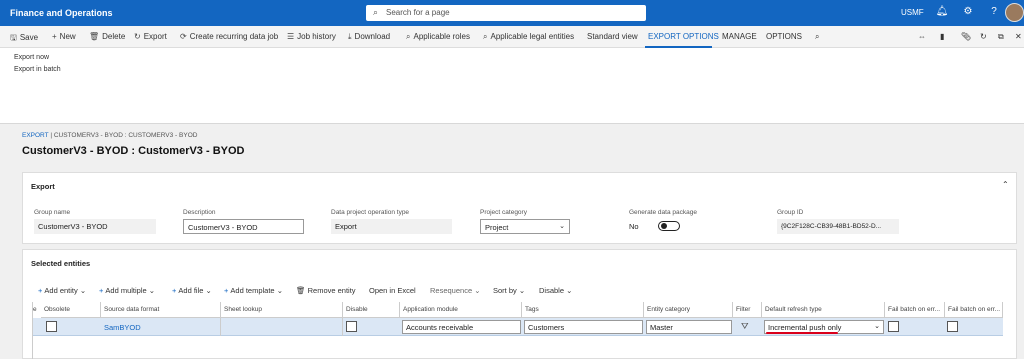  What do you see at coordinates (13, 37) in the screenshot?
I see `save-icon: 🖫` at bounding box center [13, 37].